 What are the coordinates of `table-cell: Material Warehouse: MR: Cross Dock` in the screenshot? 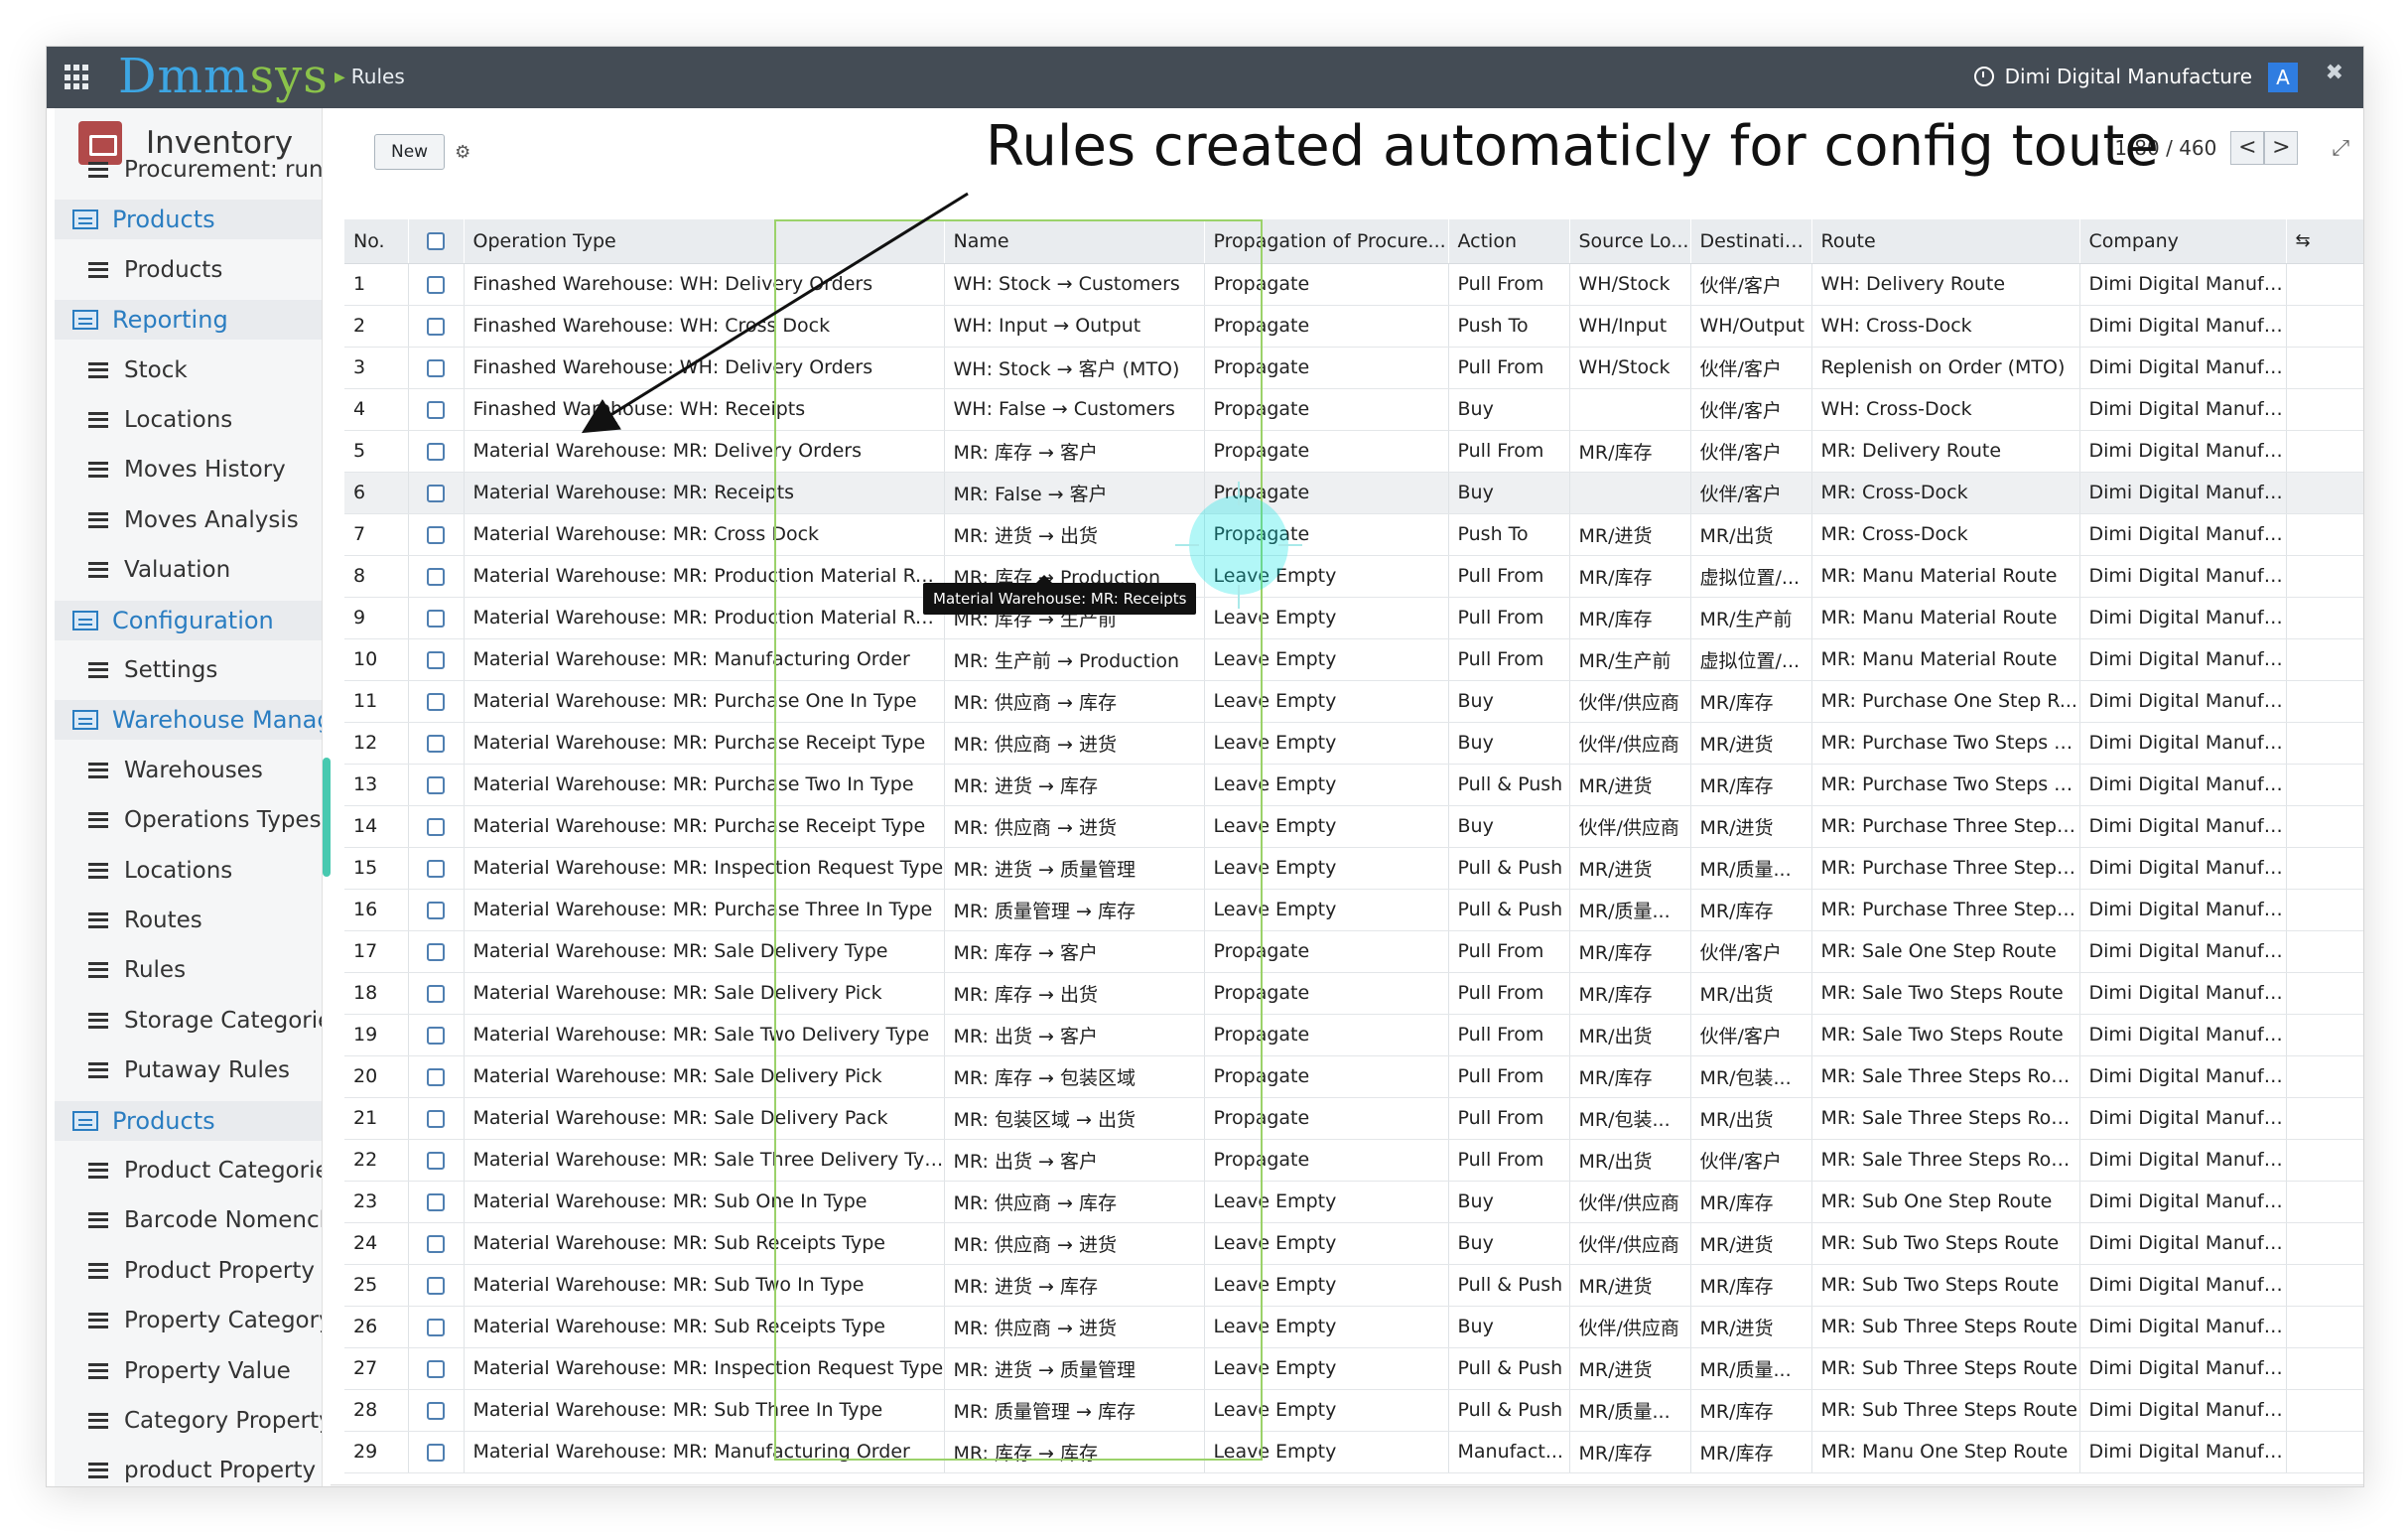 It's located at (705, 534).